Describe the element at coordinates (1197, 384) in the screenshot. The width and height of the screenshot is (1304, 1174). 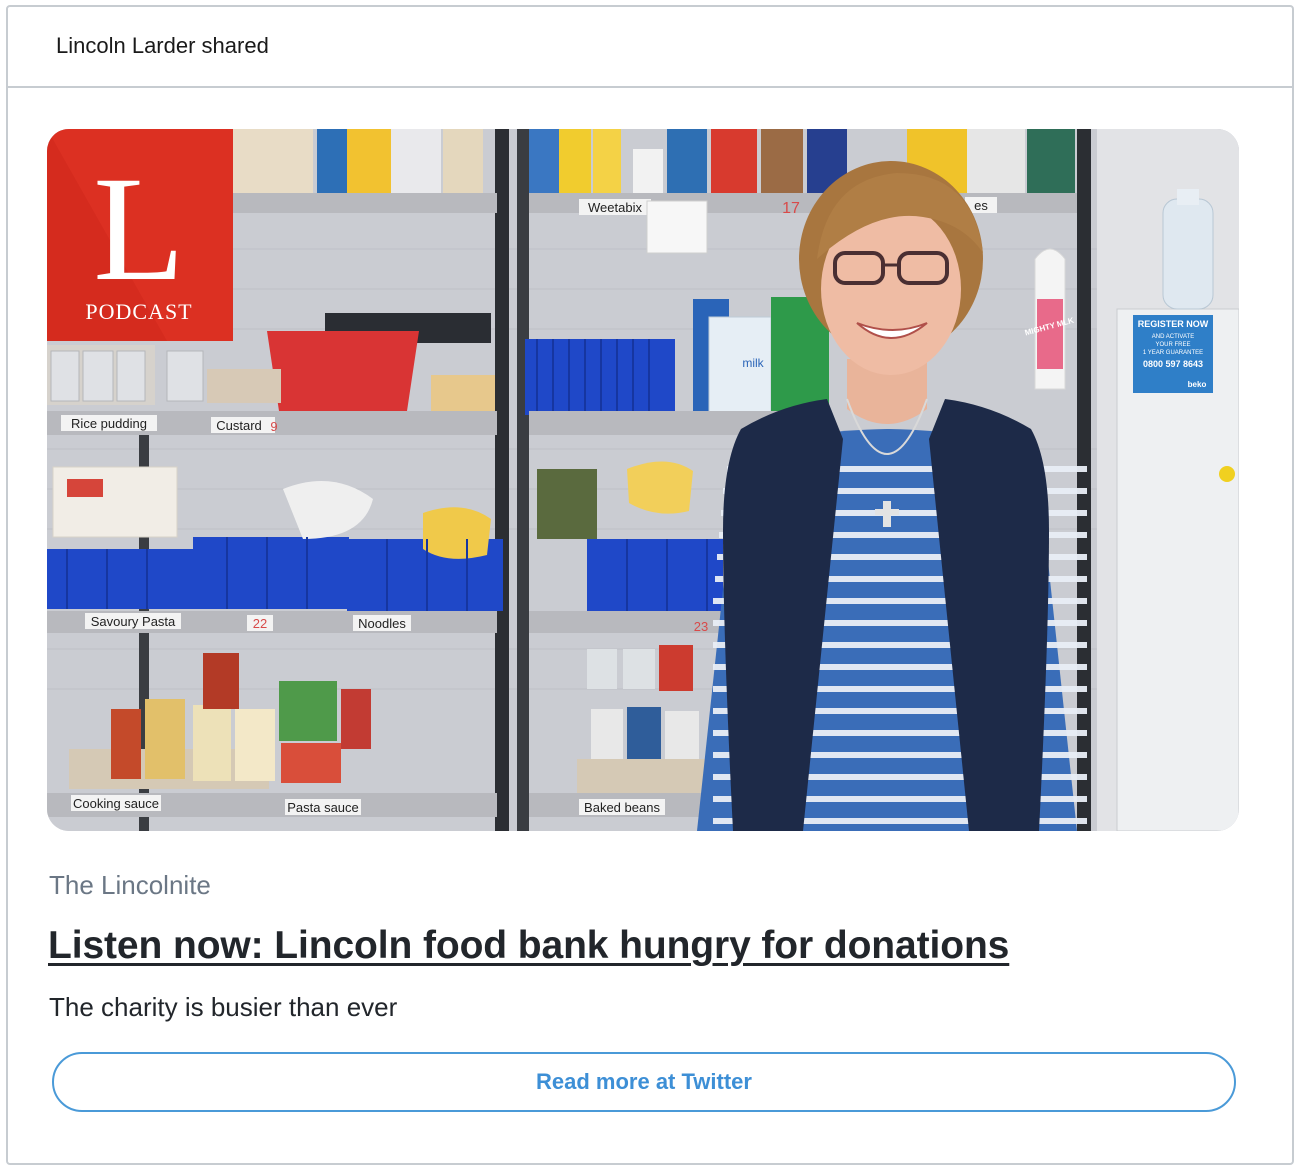
I see `fridge-sign-brand: beko` at that location.